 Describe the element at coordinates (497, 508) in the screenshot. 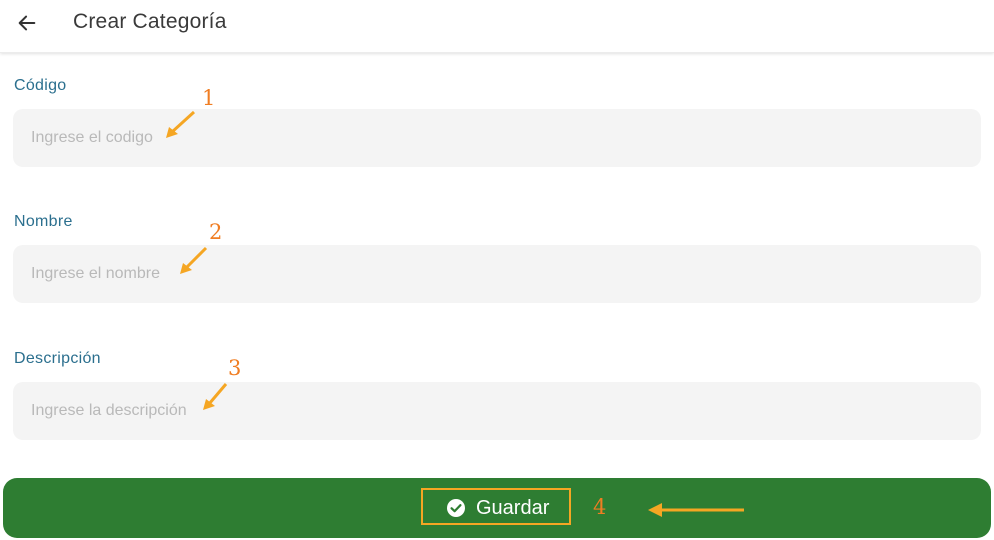

I see `save-button` at that location.